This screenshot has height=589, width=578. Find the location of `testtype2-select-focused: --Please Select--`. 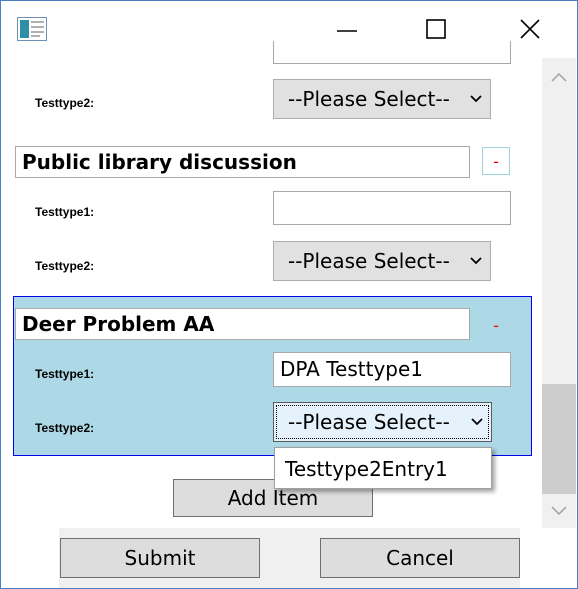

testtype2-select-focused: --Please Select-- is located at coordinates (382, 422).